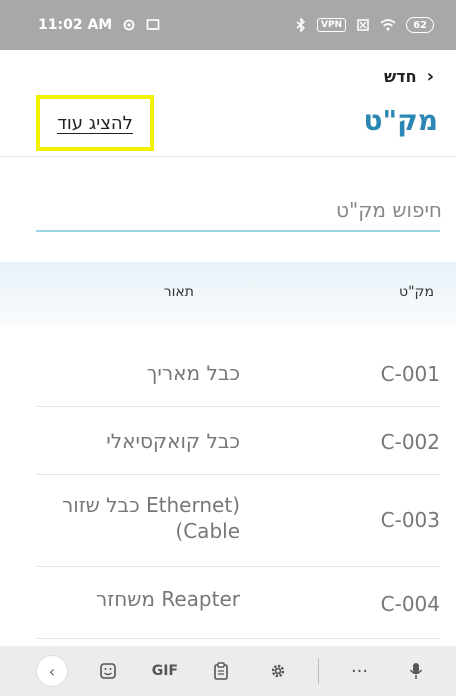 The width and height of the screenshot is (456, 696). What do you see at coordinates (388, 25) in the screenshot?
I see `wifi-icon` at bounding box center [388, 25].